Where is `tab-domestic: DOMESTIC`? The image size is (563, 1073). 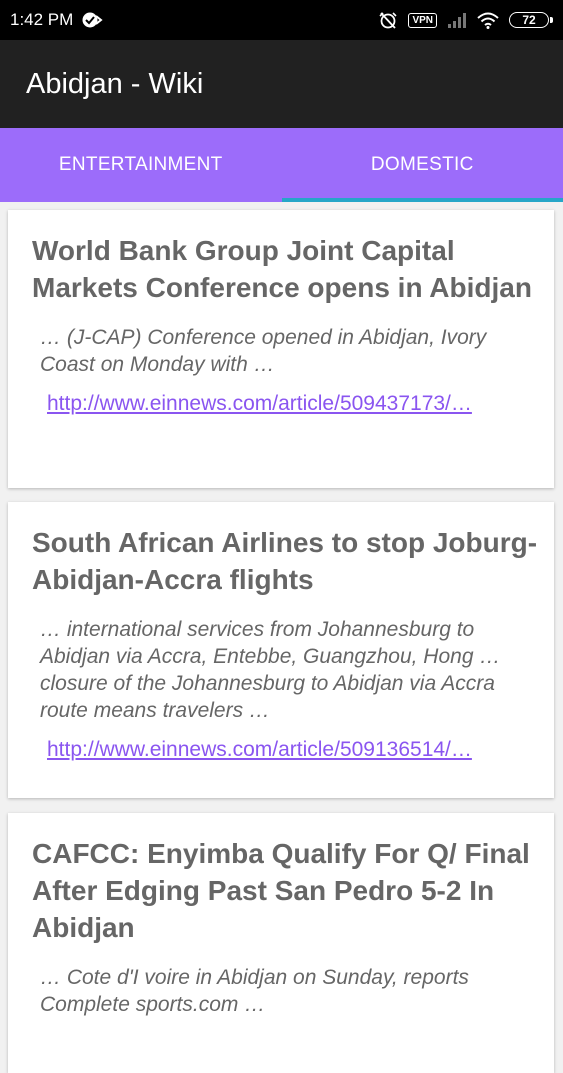
tab-domestic: DOMESTIC is located at coordinates (422, 165).